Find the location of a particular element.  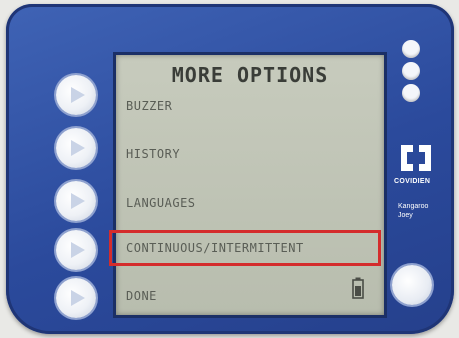

menu-select-button-done is located at coordinates (76, 298).